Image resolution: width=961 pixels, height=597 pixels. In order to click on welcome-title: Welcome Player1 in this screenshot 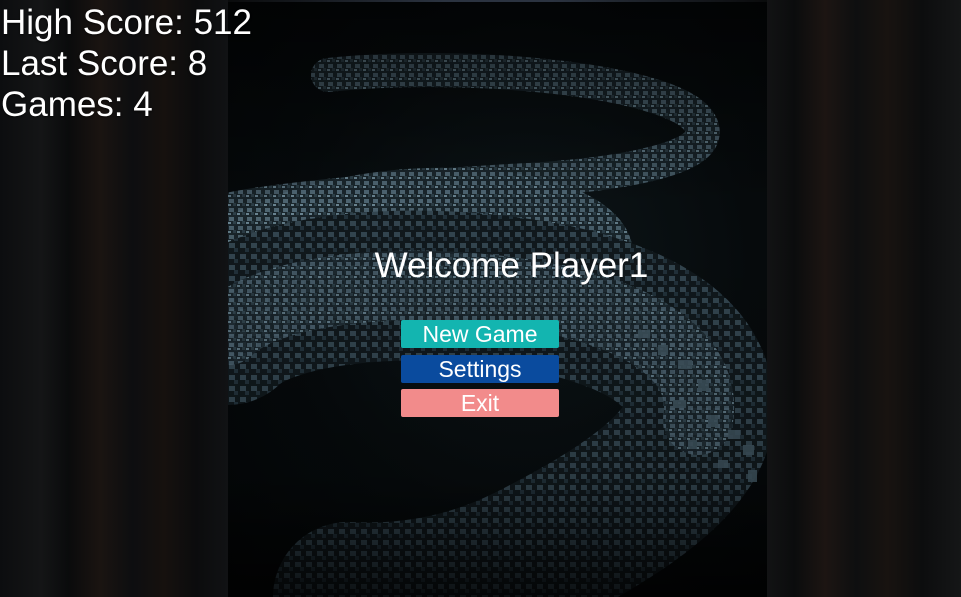, I will do `click(511, 265)`.